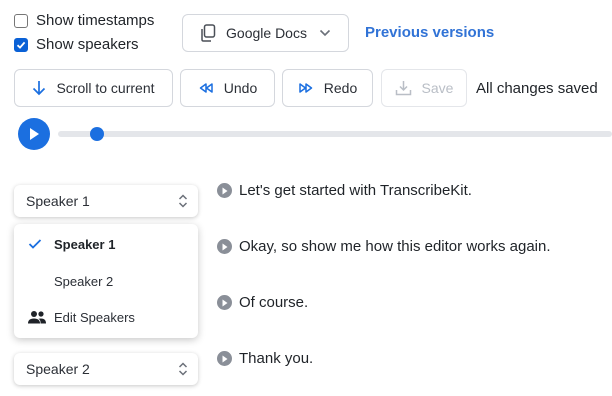 Image resolution: width=612 pixels, height=396 pixels. Describe the element at coordinates (106, 201) in the screenshot. I see `speaker-select: Speaker 1` at that location.